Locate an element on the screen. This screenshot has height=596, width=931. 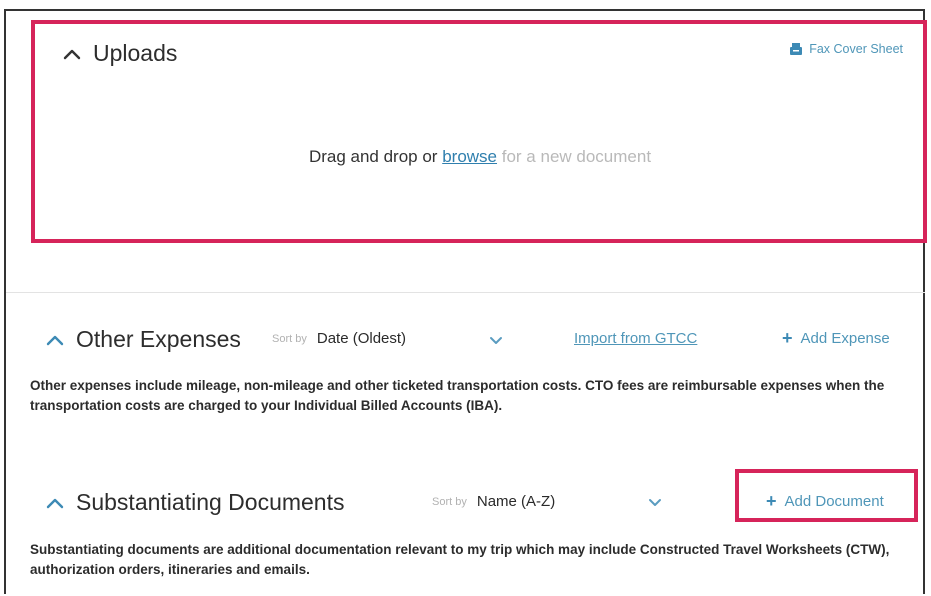
browse-link: browse is located at coordinates (469, 156).